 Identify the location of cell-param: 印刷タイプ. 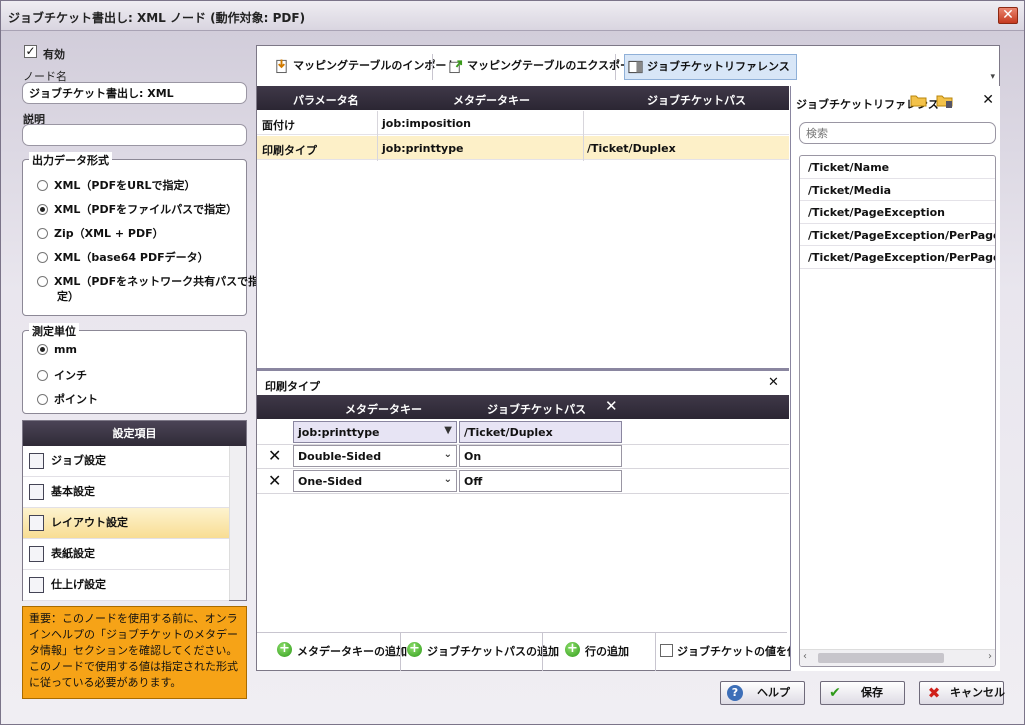
(289, 150).